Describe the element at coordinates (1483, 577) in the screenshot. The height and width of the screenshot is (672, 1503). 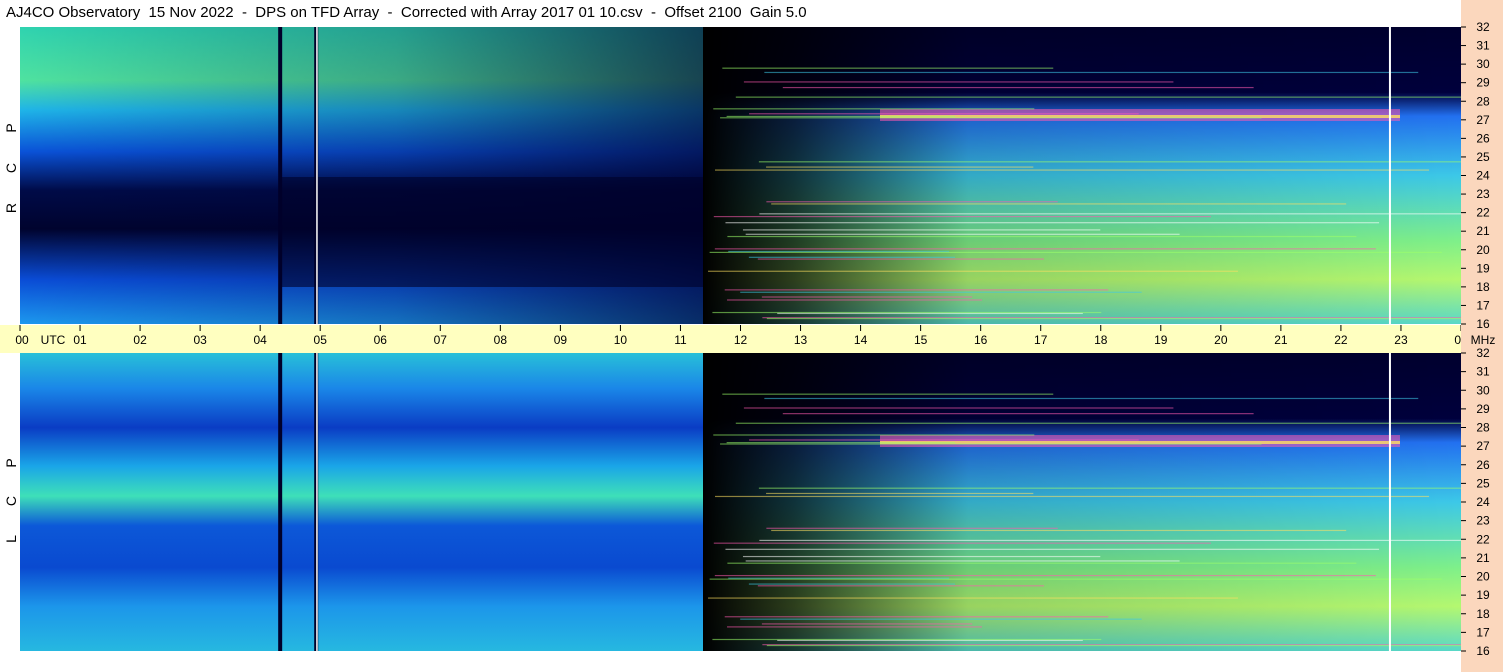
I see `freq-tick-label: 20` at that location.